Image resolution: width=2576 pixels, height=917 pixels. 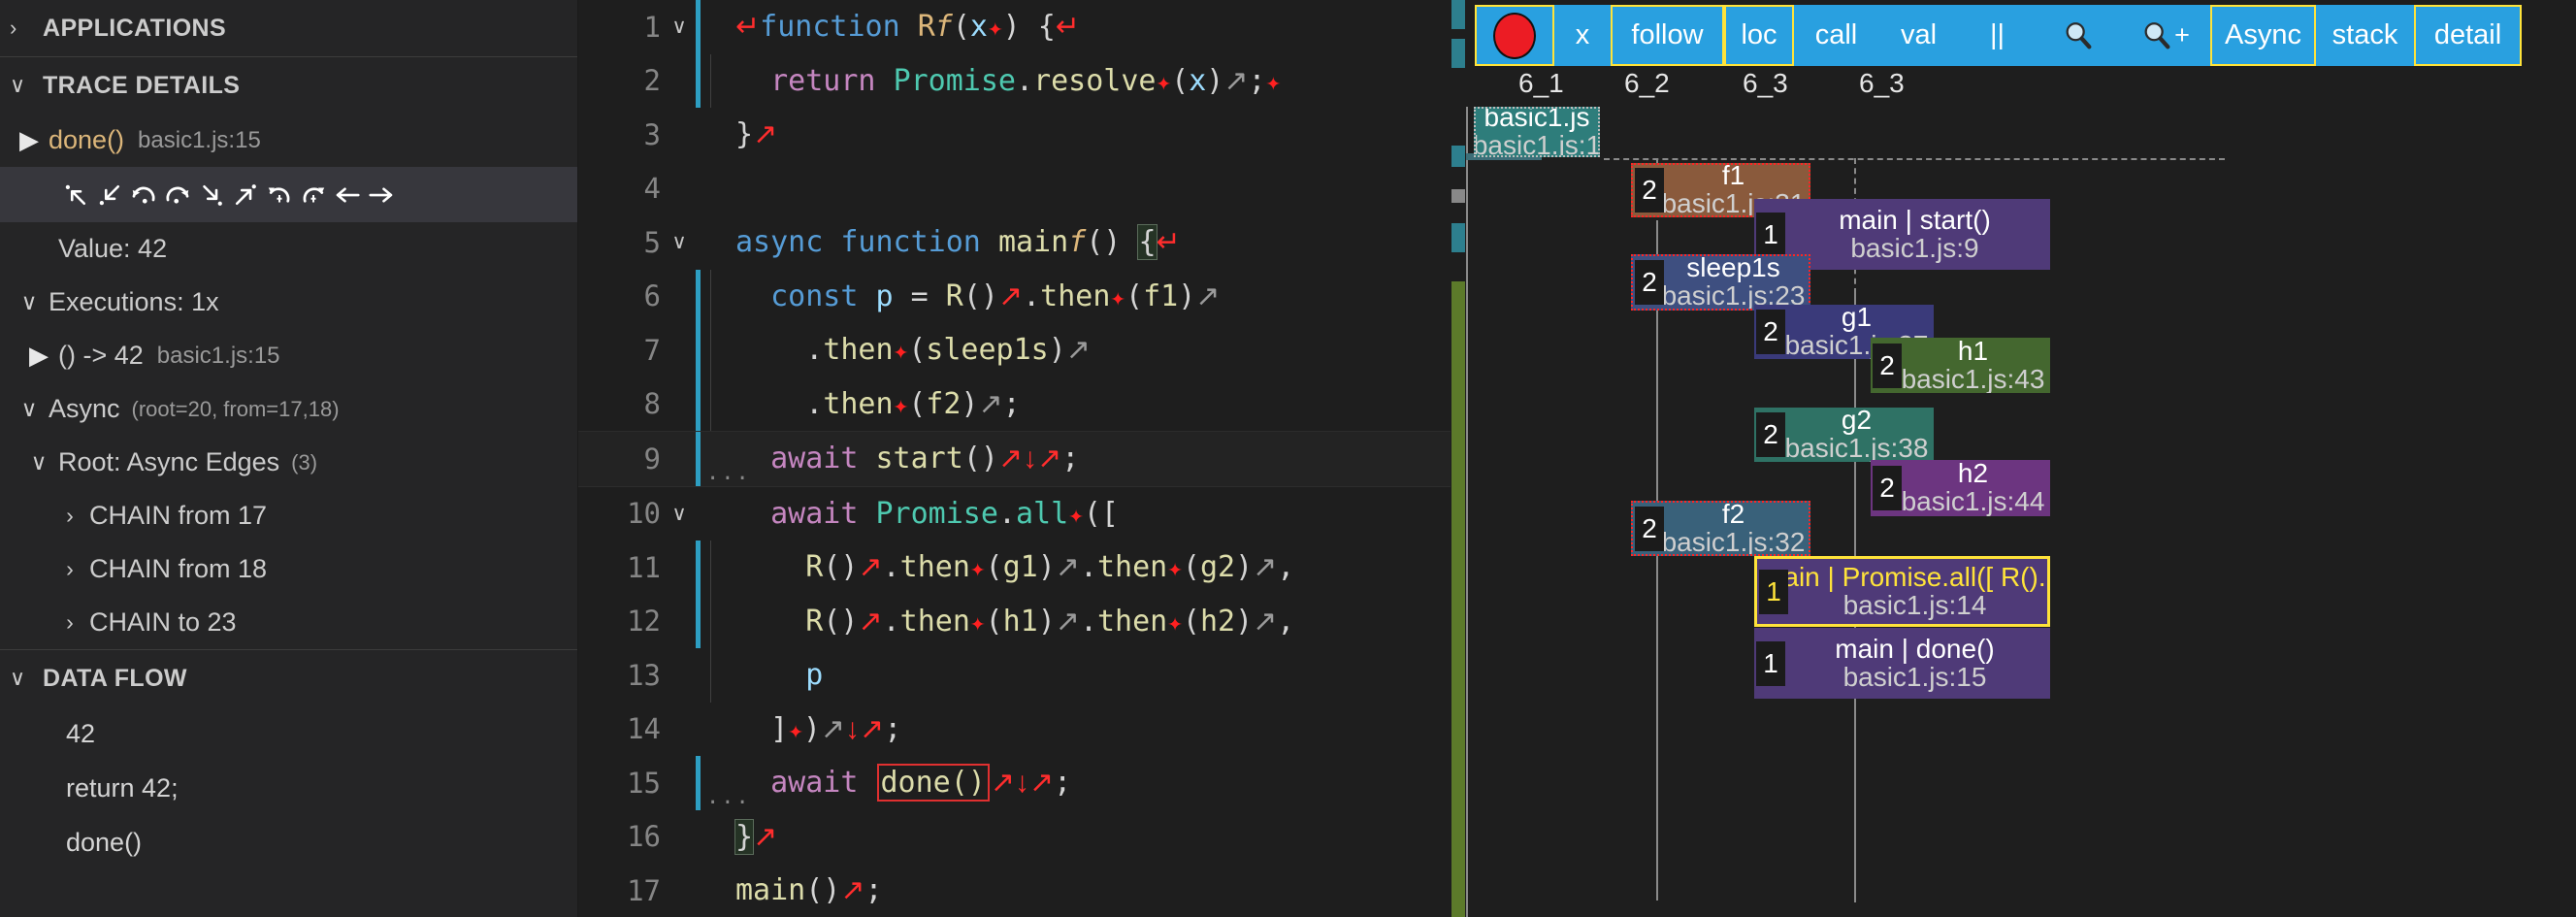 What do you see at coordinates (1050, 567) in the screenshot?
I see `code-text: R()↗.then✦(g1)↗.then✦(g2)↗,` at bounding box center [1050, 567].